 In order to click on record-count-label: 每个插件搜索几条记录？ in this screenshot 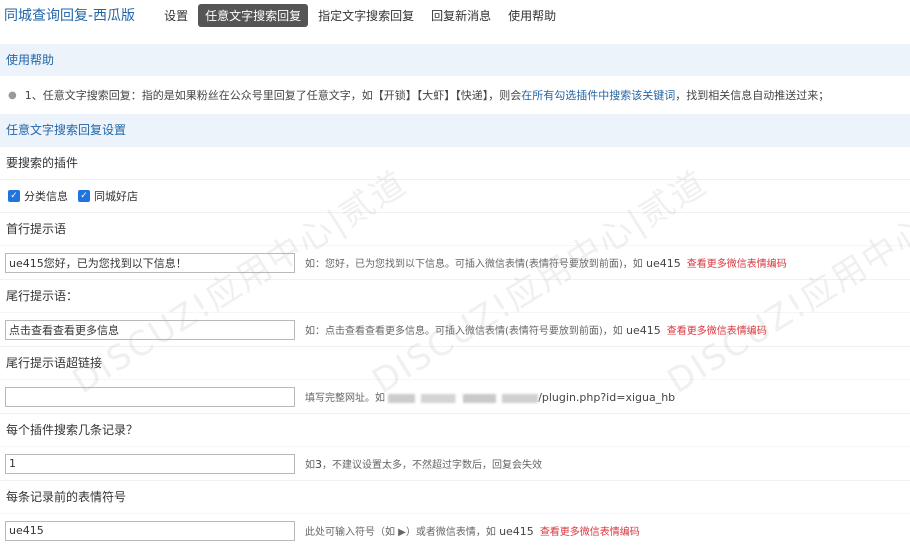, I will do `click(455, 429)`.